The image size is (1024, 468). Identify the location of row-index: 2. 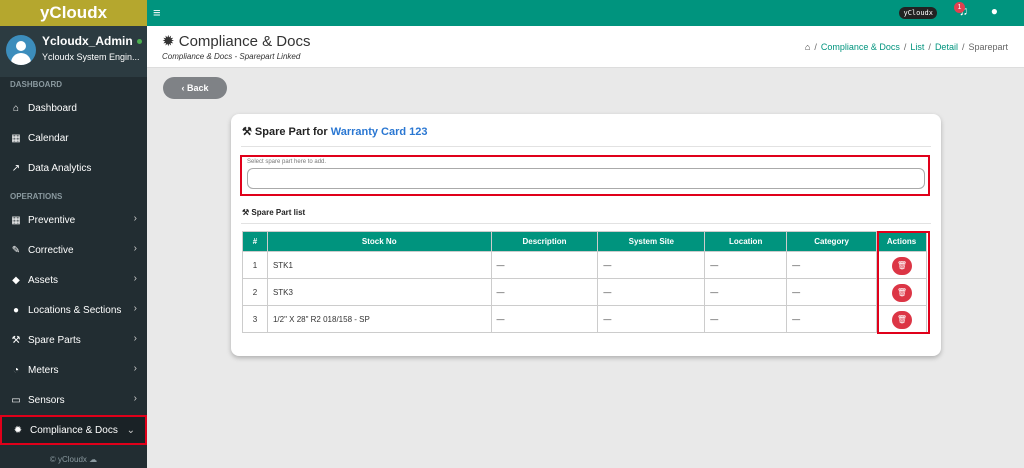
(255, 292).